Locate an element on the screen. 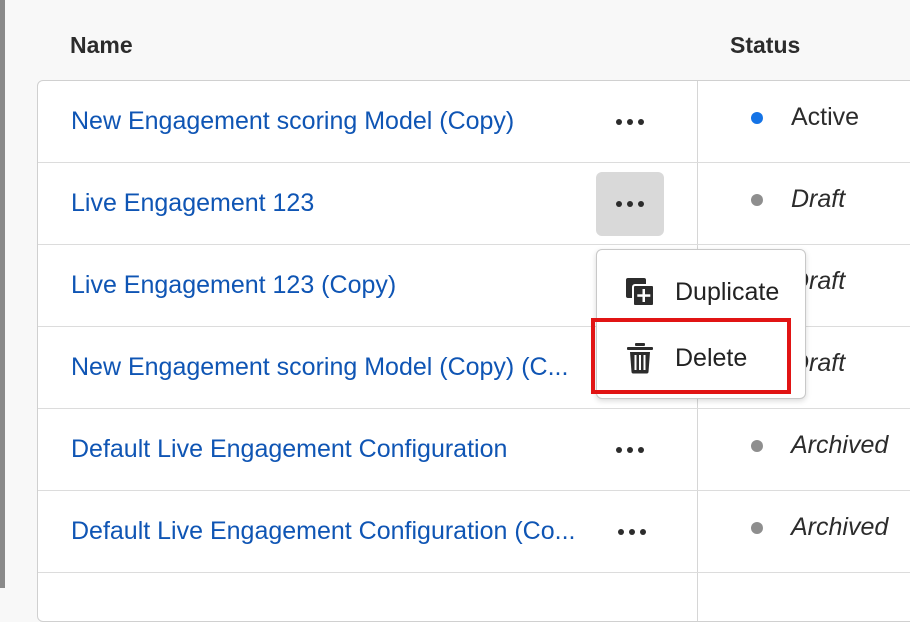  menu-item-label: Duplicate is located at coordinates (727, 291).